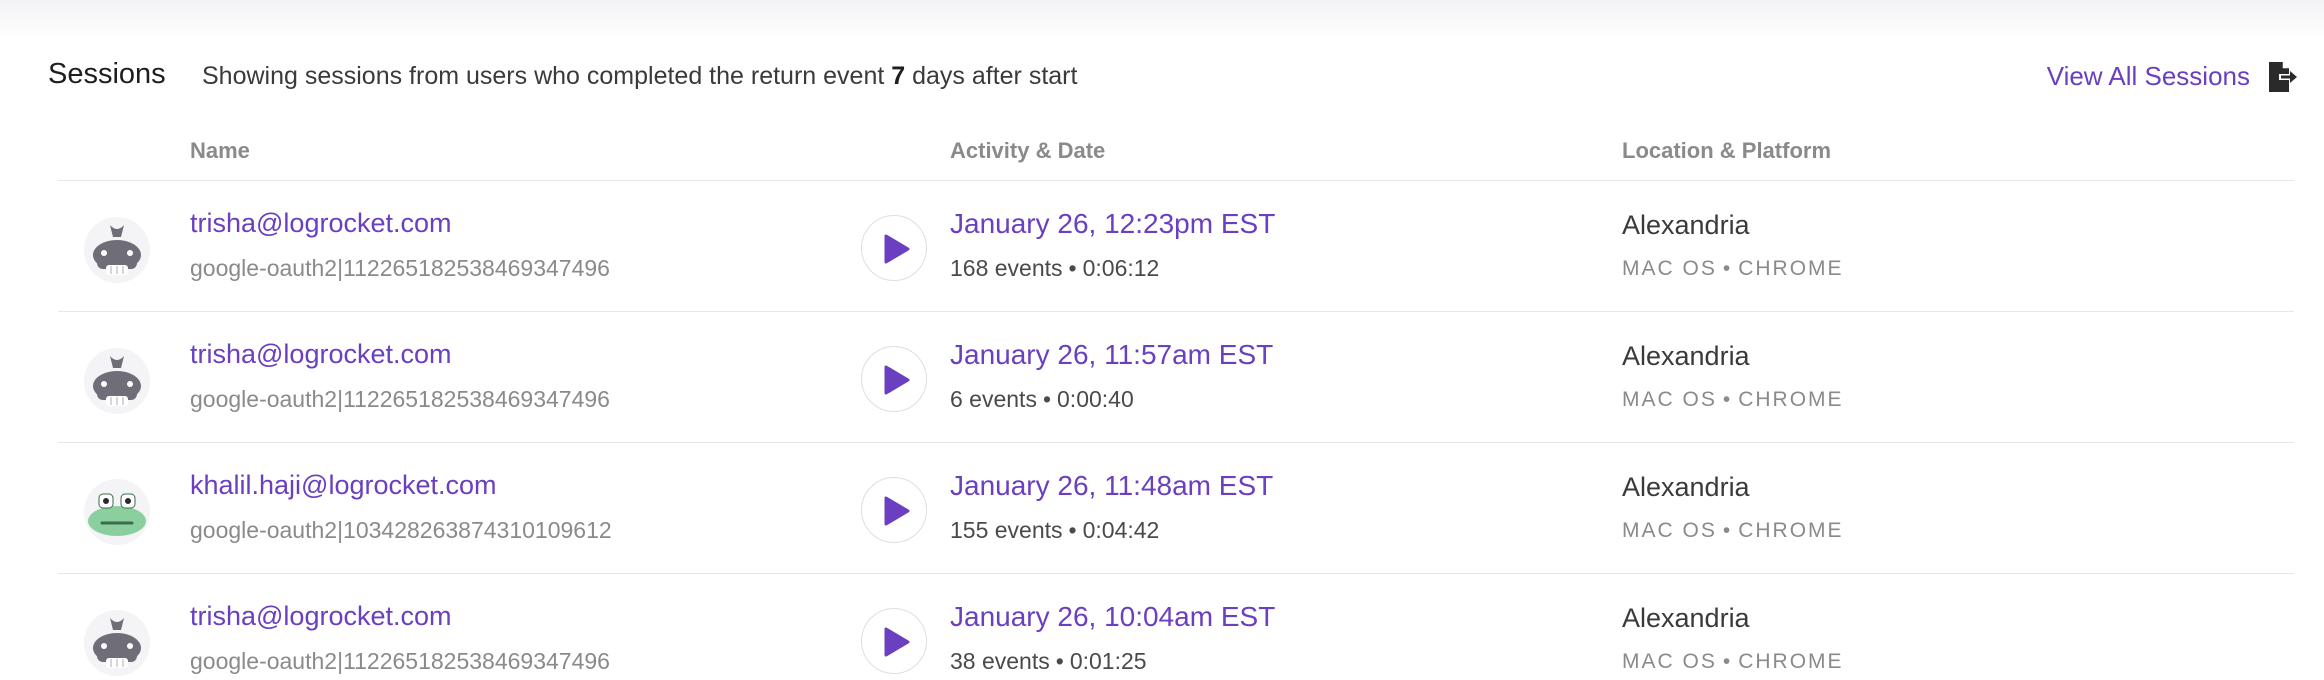  I want to click on event-count: 6 events, so click(993, 399).